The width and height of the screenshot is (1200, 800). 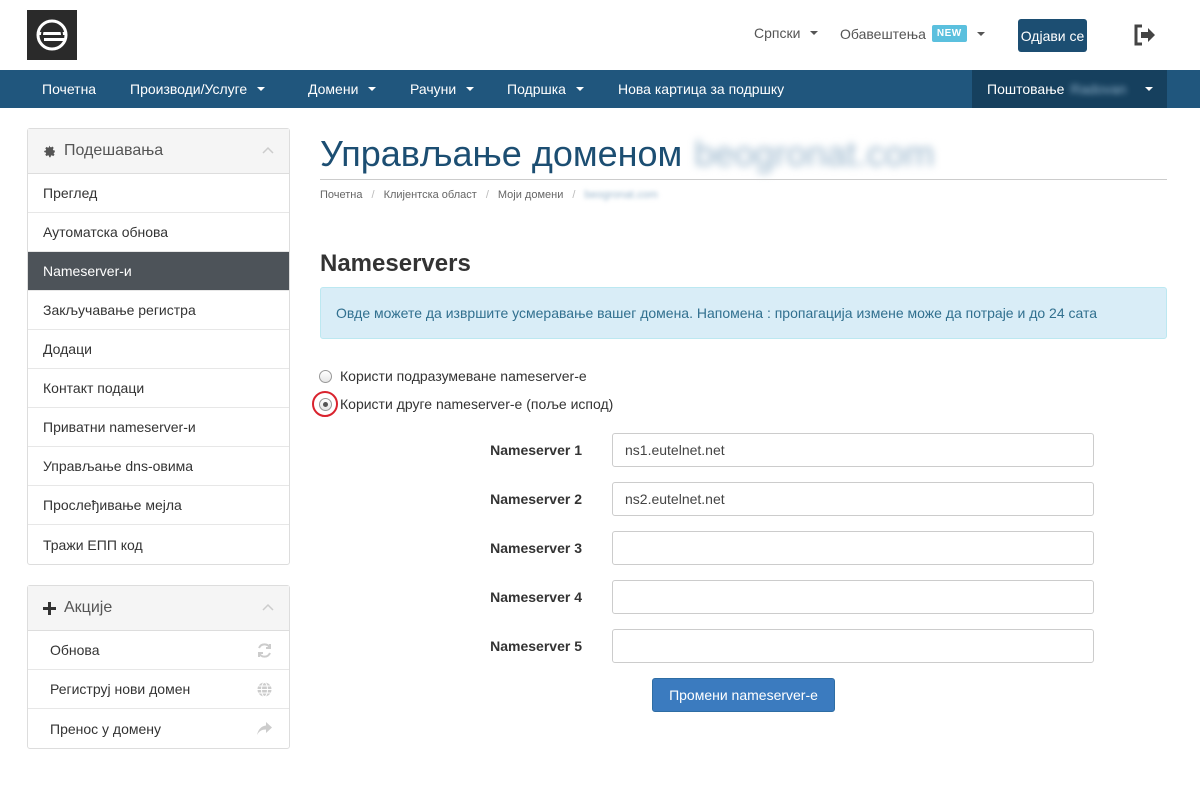 I want to click on new-badge: NEW, so click(x=949, y=33).